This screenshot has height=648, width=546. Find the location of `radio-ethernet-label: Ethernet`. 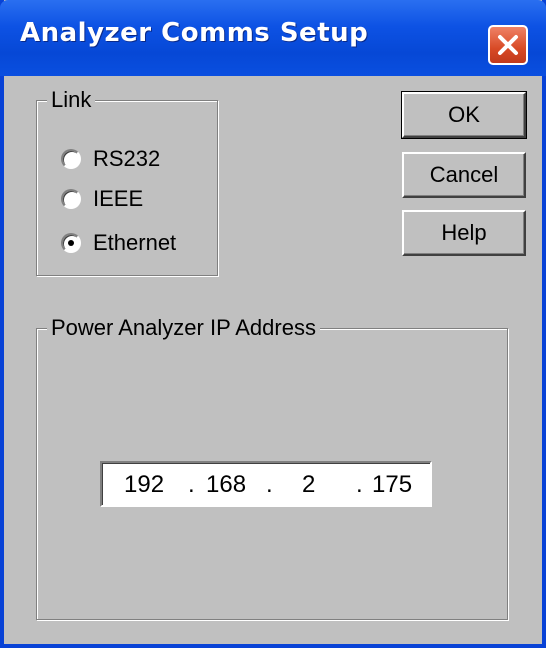

radio-ethernet-label: Ethernet is located at coordinates (135, 242).